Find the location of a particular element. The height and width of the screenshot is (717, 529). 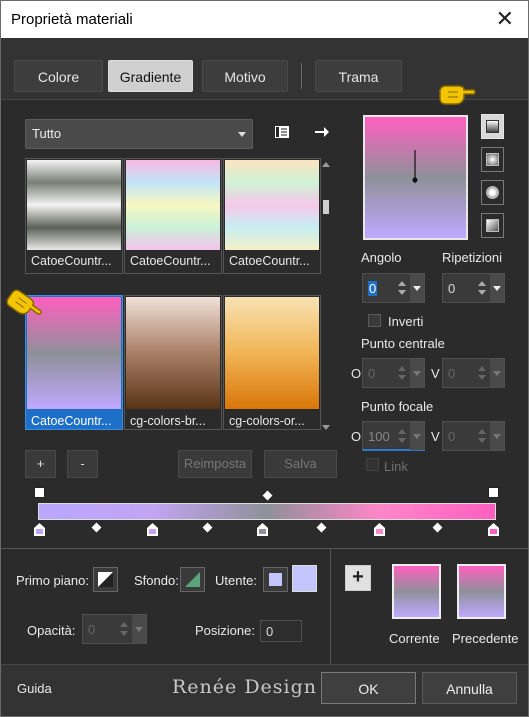

watermark-text: Renée Design is located at coordinates (245, 687).